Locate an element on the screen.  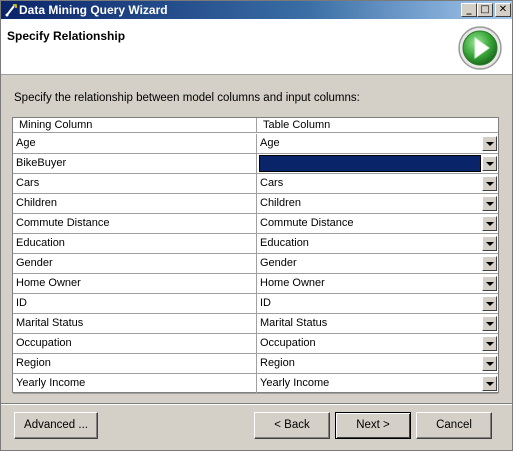
table-column-value: Age is located at coordinates (370, 143).